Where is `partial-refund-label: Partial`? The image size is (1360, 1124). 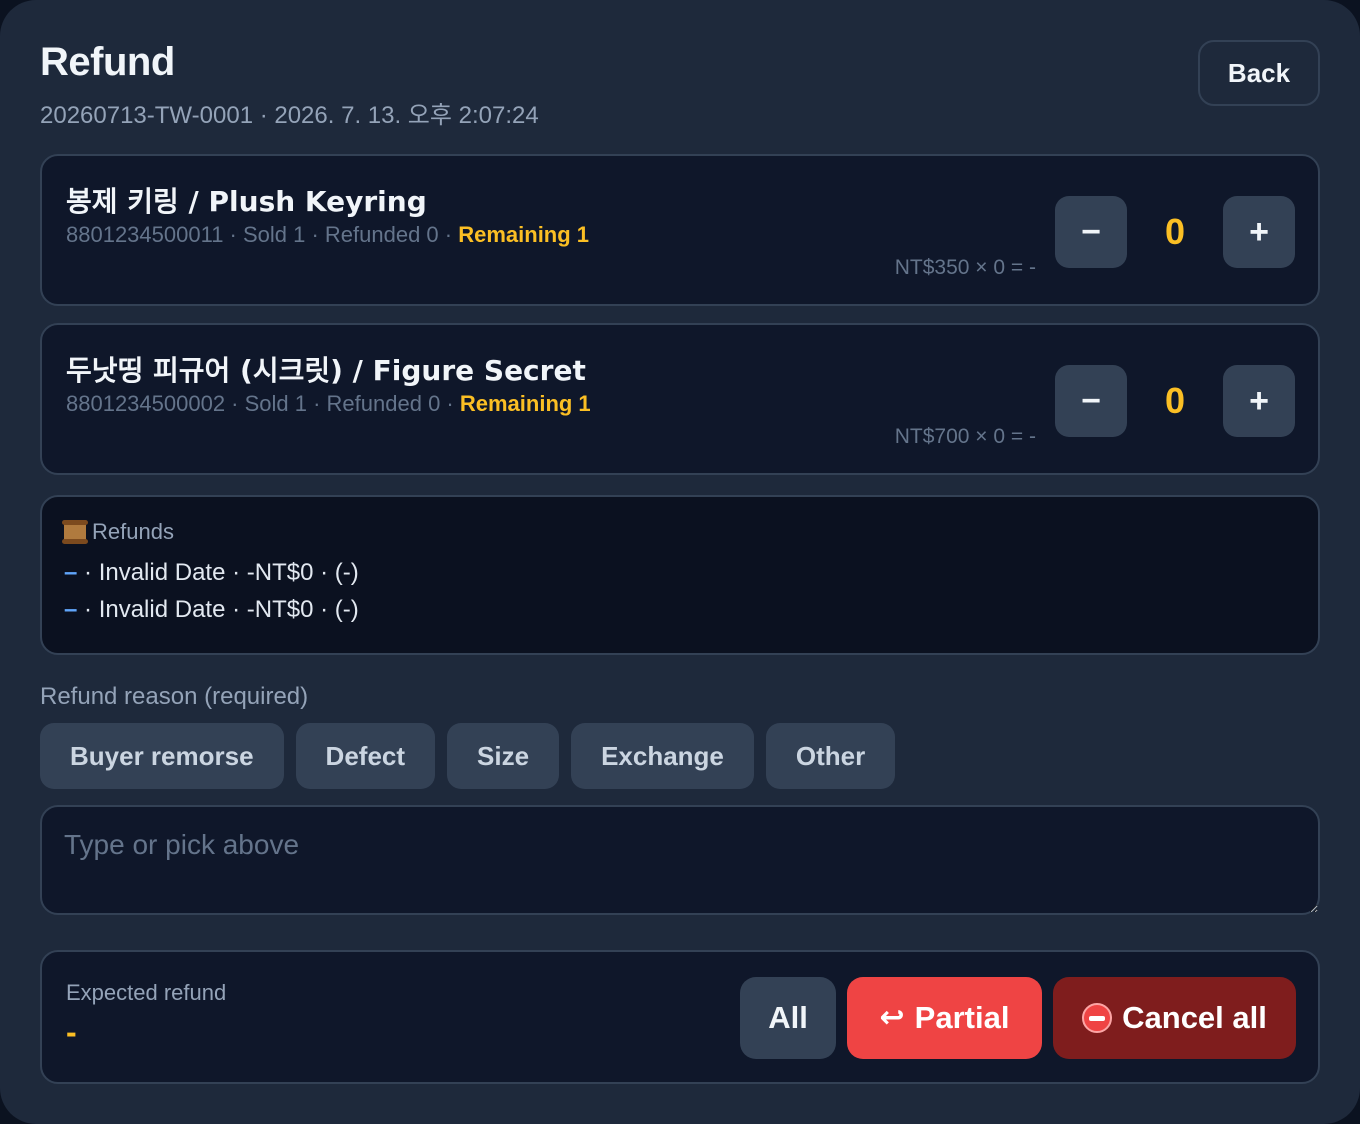
partial-refund-label: Partial is located at coordinates (962, 1017).